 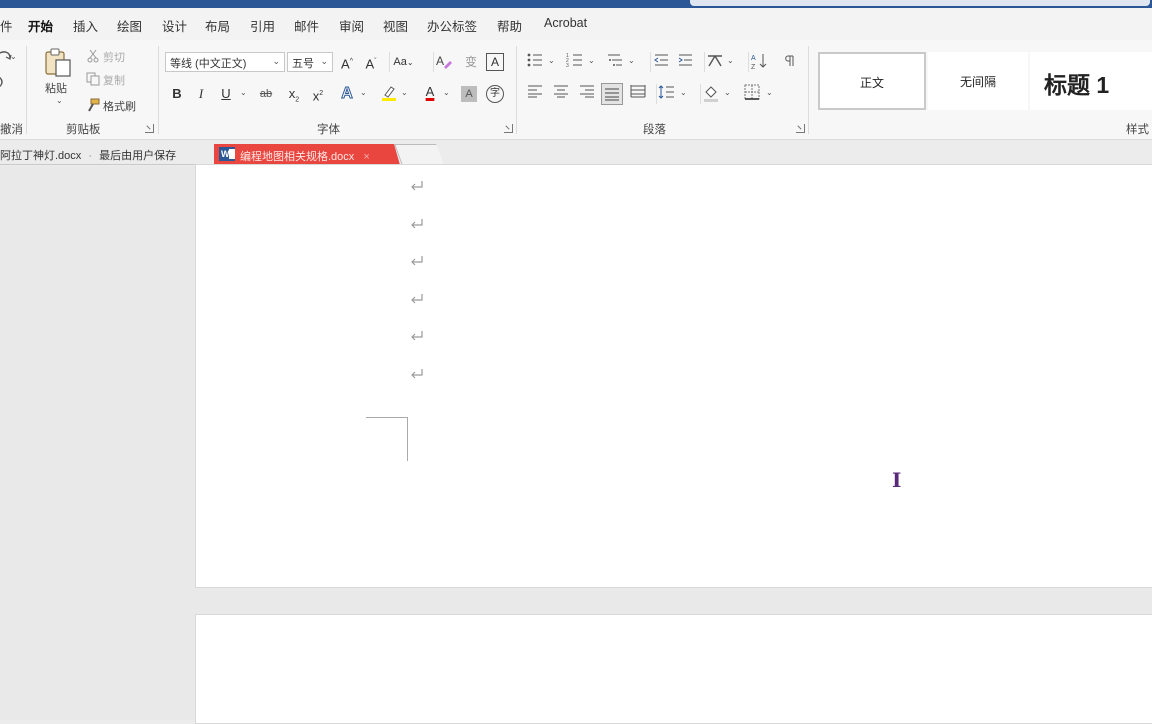 I want to click on bullets-button, so click(x=535, y=62).